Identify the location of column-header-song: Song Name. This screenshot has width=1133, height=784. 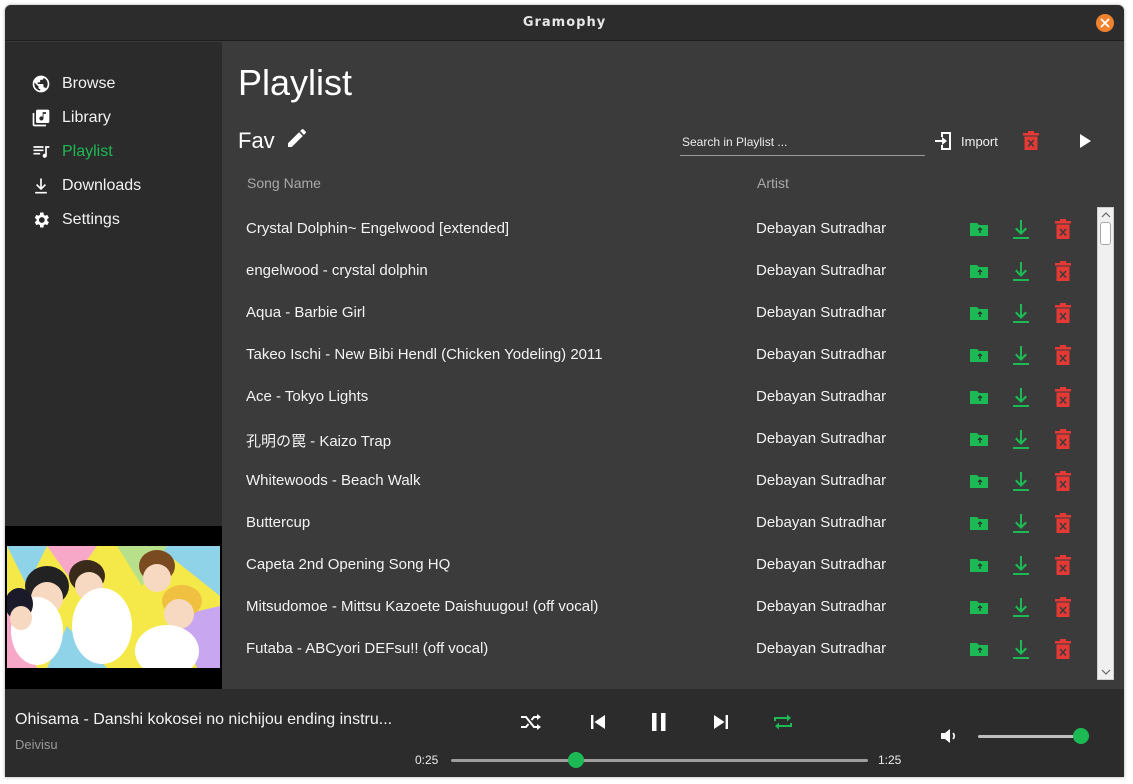
(284, 183).